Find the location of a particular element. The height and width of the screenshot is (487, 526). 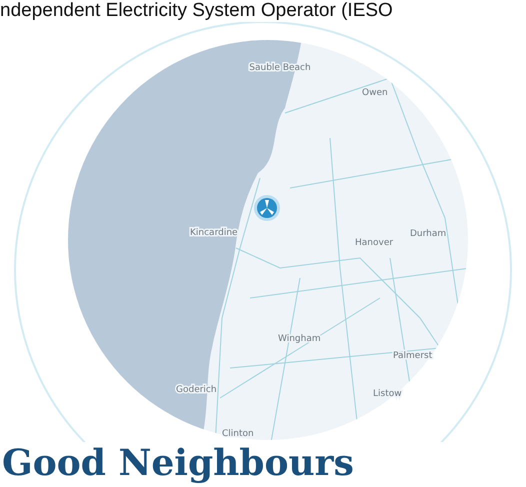

map-place-label: Owen is located at coordinates (375, 93).